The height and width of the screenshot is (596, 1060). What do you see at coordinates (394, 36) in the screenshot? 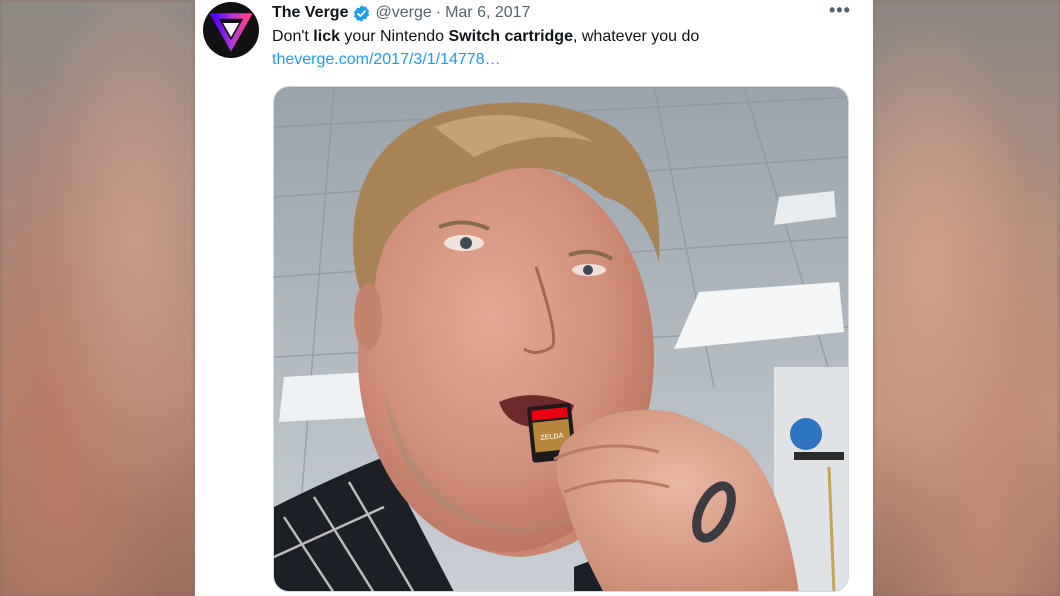
I see `tweet-text-part: your Nintendo` at bounding box center [394, 36].